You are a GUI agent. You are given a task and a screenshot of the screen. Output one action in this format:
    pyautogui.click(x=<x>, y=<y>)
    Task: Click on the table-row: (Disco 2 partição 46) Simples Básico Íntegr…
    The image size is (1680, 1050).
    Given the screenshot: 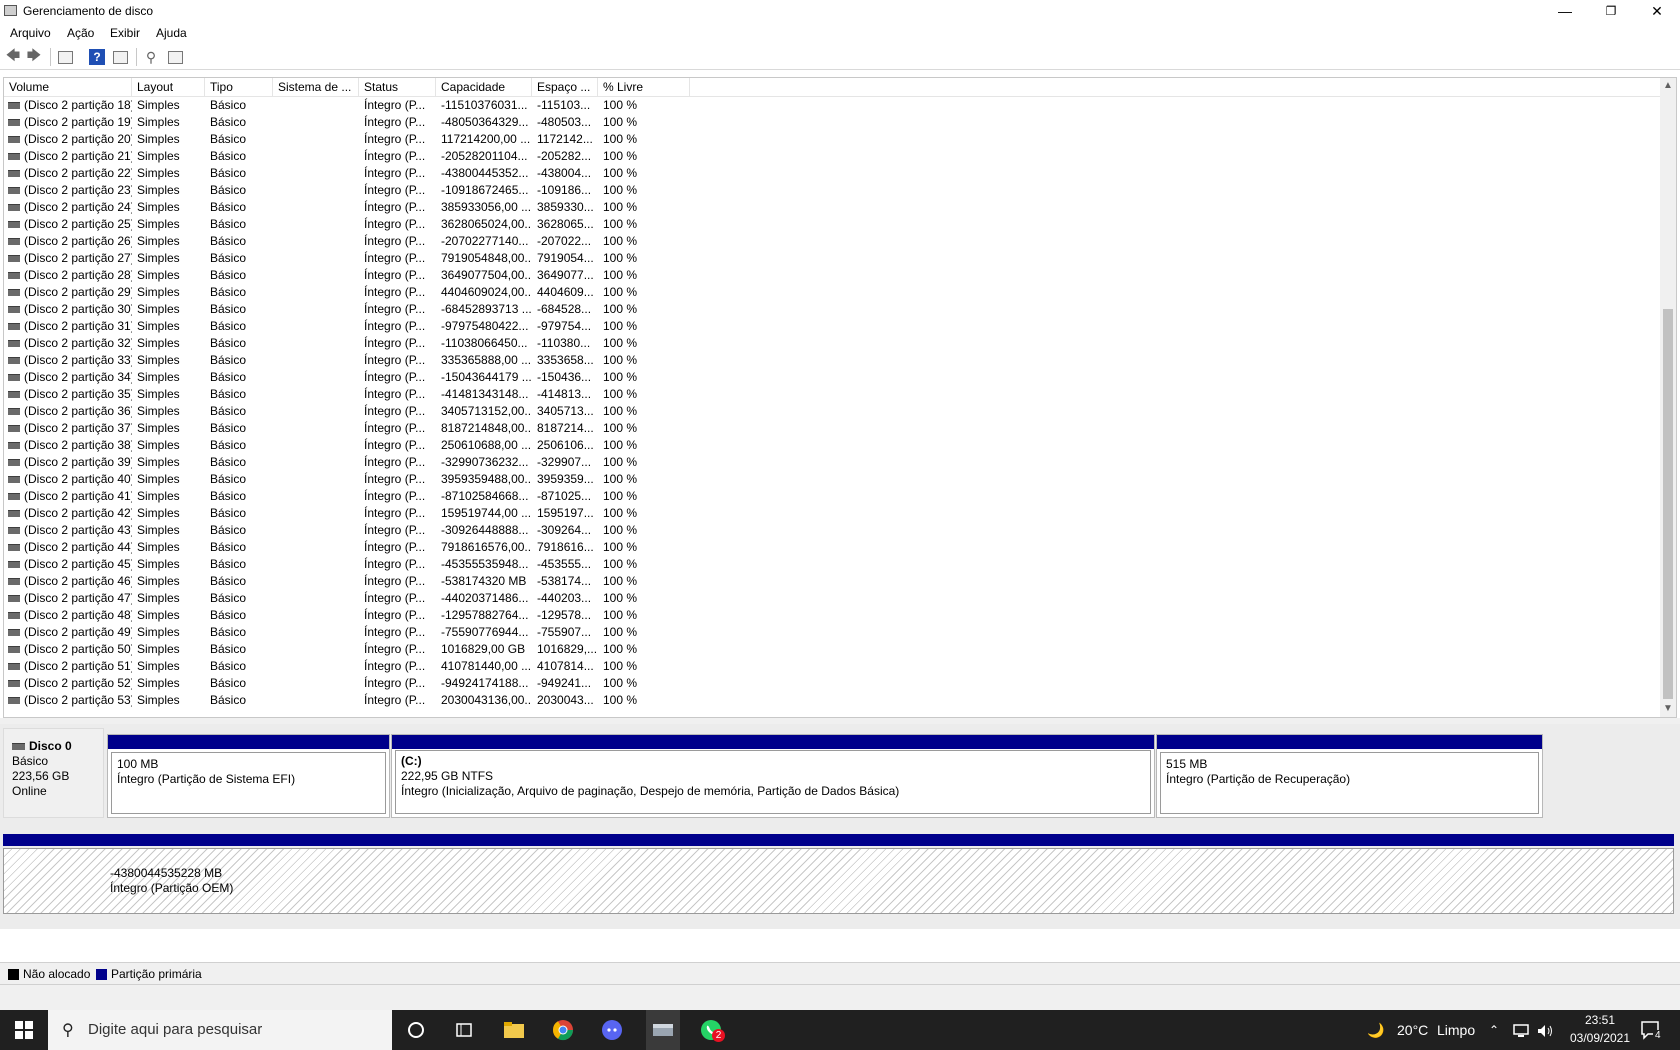 What is the action you would take?
    pyautogui.click(x=834, y=581)
    